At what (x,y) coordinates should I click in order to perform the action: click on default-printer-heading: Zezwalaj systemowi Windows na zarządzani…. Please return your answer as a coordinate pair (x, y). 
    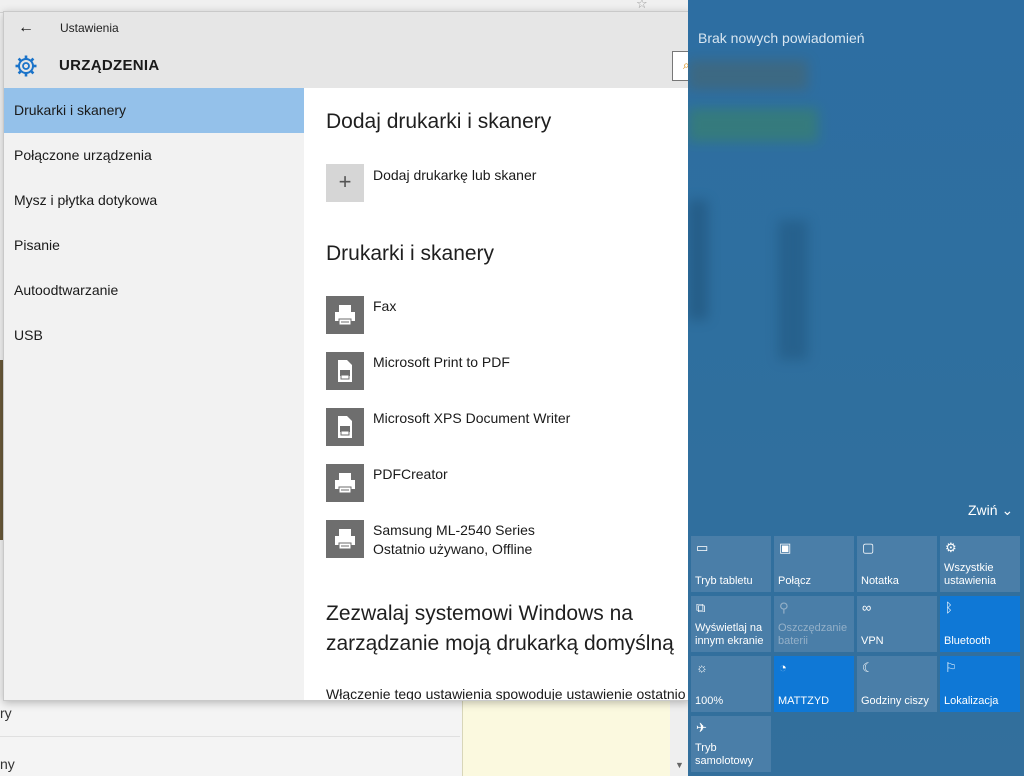
    Looking at the image, I should click on (500, 629).